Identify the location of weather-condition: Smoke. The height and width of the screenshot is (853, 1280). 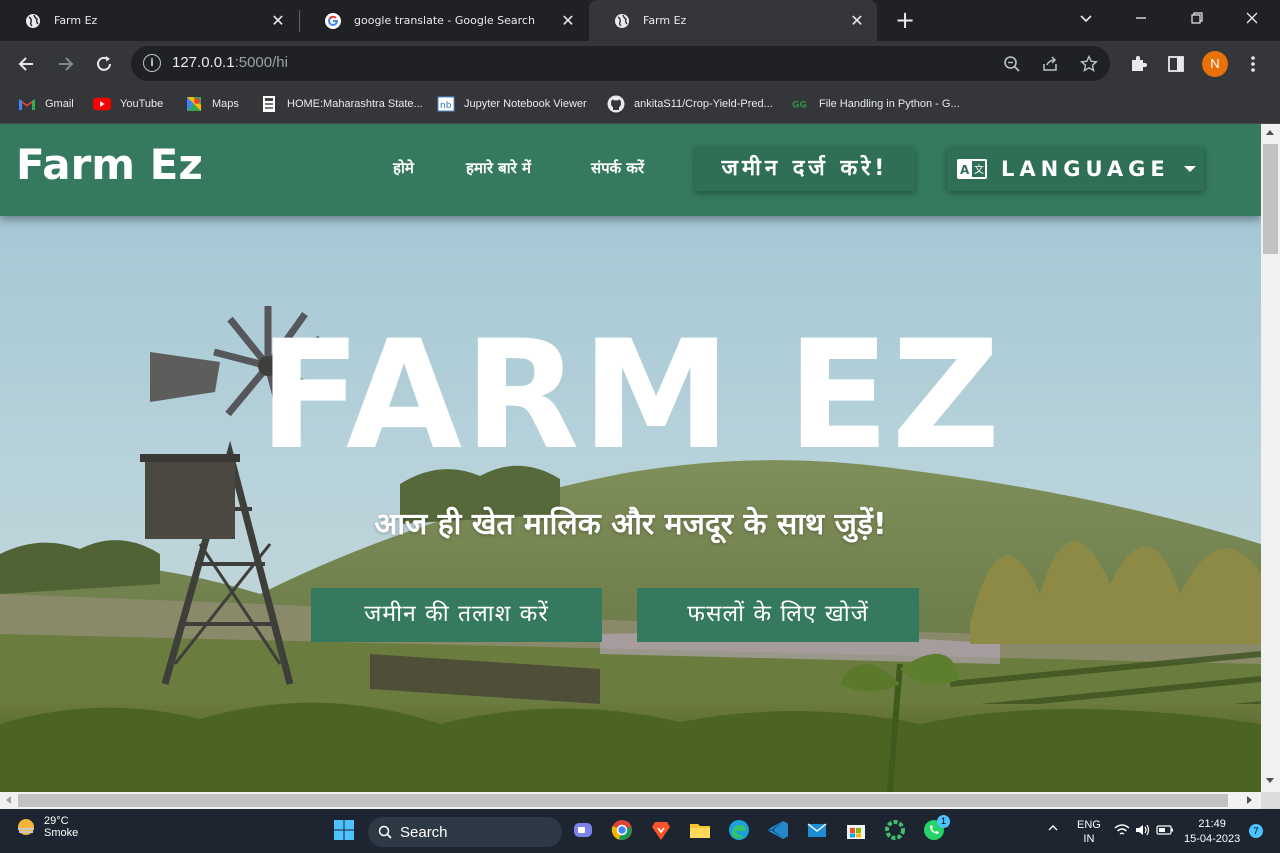
(61, 833).